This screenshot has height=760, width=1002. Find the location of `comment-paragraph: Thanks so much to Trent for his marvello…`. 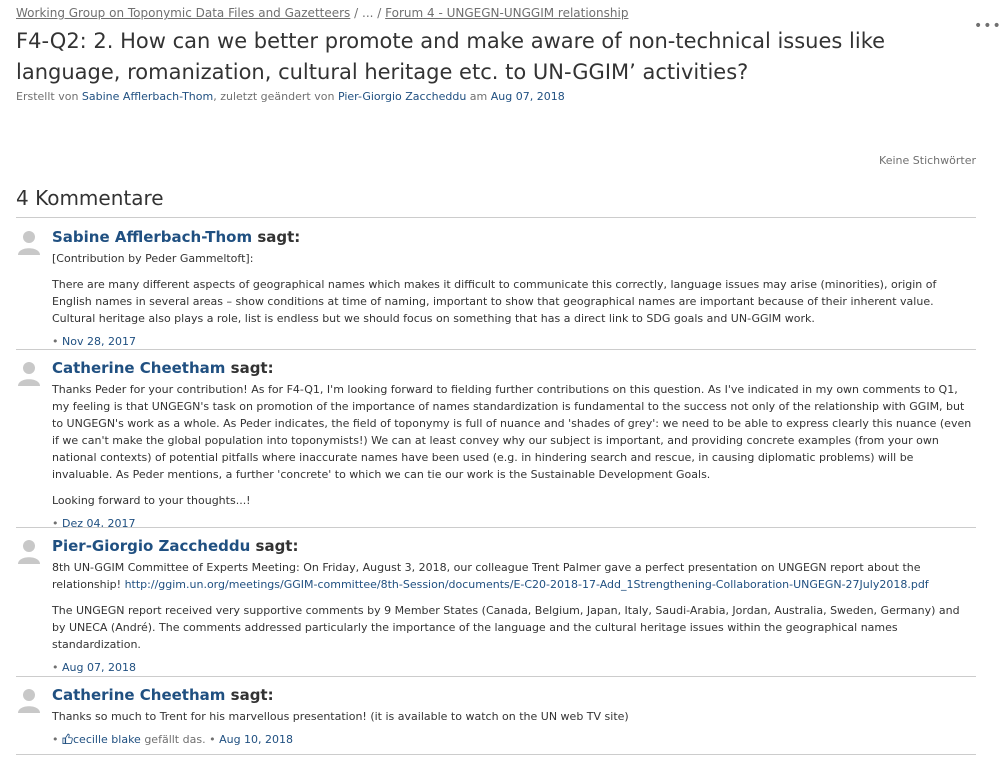

comment-paragraph: Thanks so much to Trent for his marvello… is located at coordinates (340, 716).